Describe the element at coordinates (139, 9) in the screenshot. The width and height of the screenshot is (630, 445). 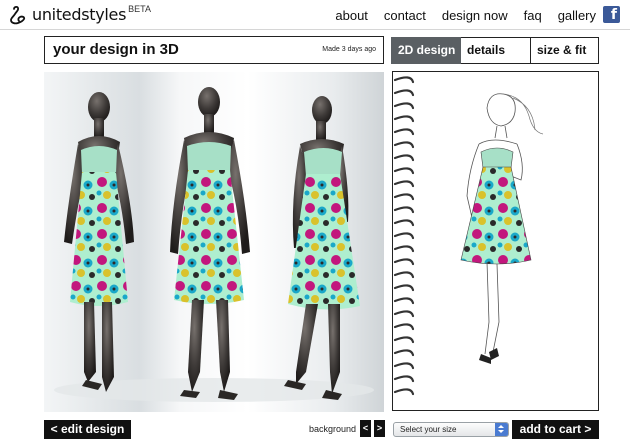
I see `beta-badge: BETA` at that location.